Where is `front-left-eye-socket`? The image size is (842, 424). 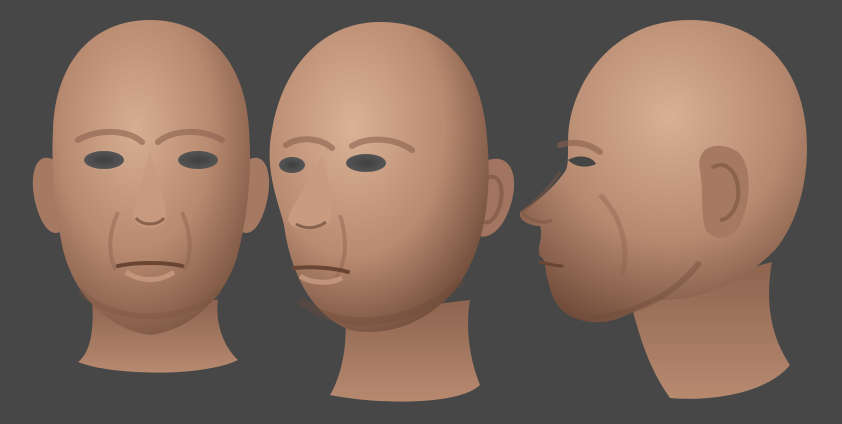
front-left-eye-socket is located at coordinates (104, 160).